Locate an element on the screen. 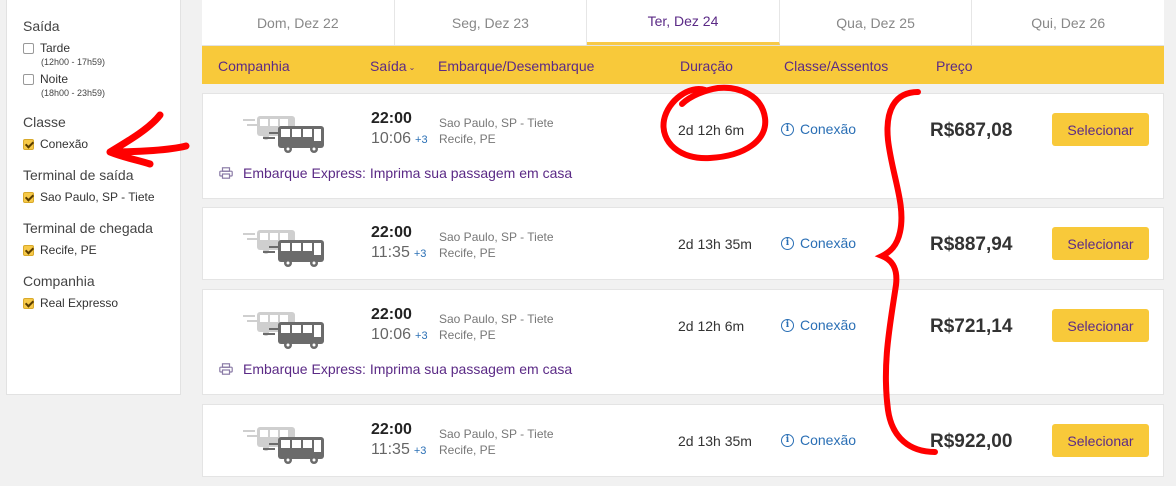 The width and height of the screenshot is (1176, 486). filter-option-recife: Recife, PE is located at coordinates (96, 250).